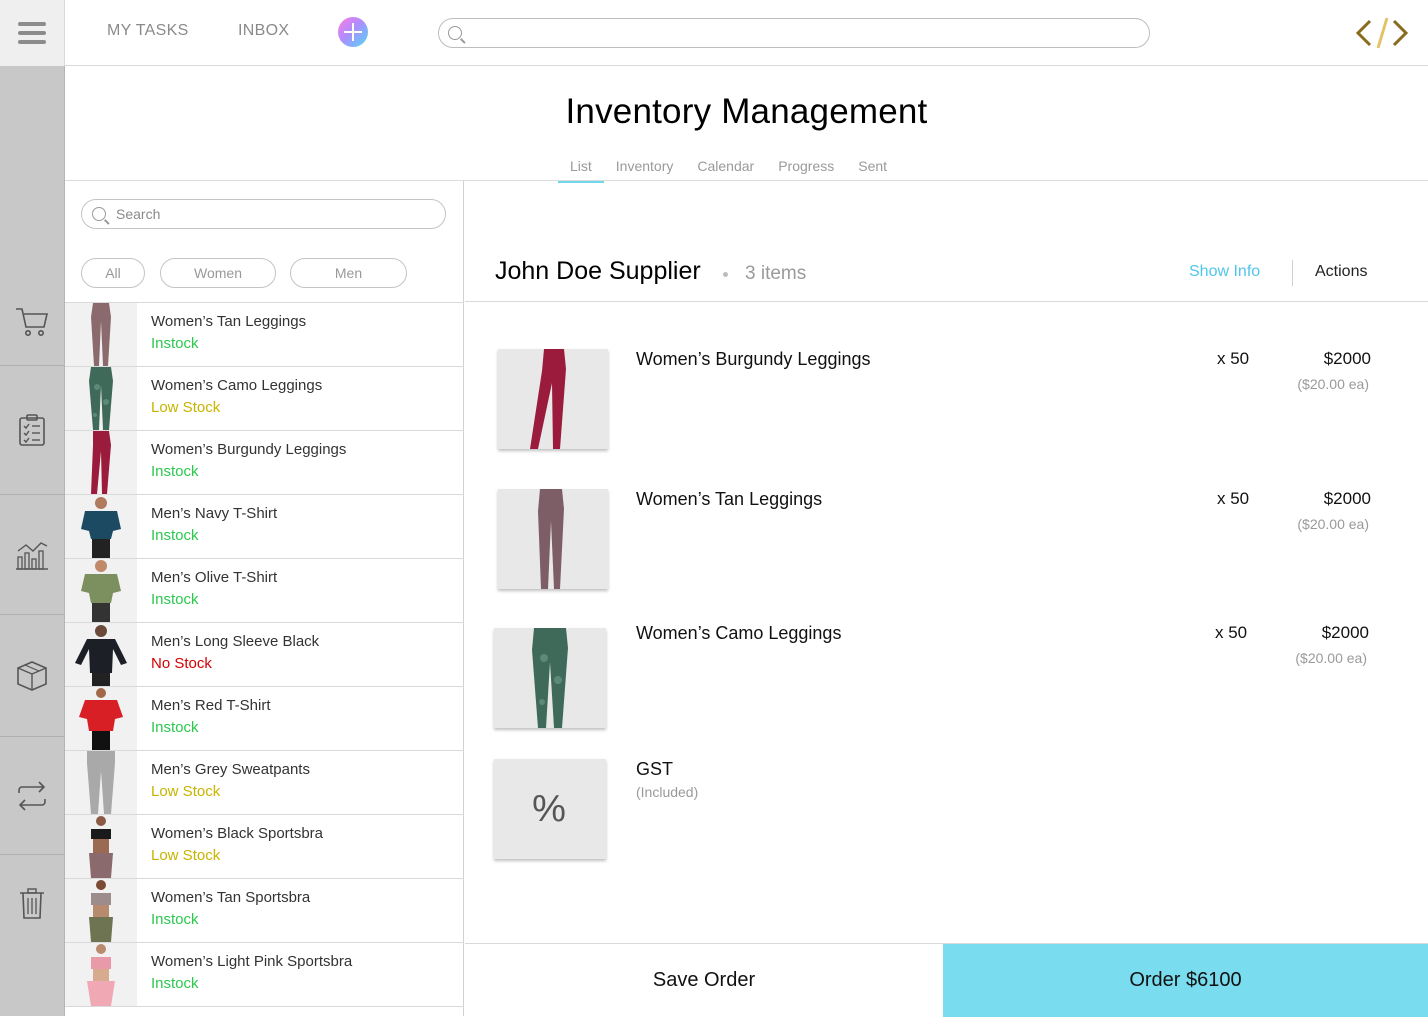 The height and width of the screenshot is (1017, 1428). What do you see at coordinates (264, 975) in the screenshot?
I see `list-item: Women’s Light Pink Sportsbra Instock` at bounding box center [264, 975].